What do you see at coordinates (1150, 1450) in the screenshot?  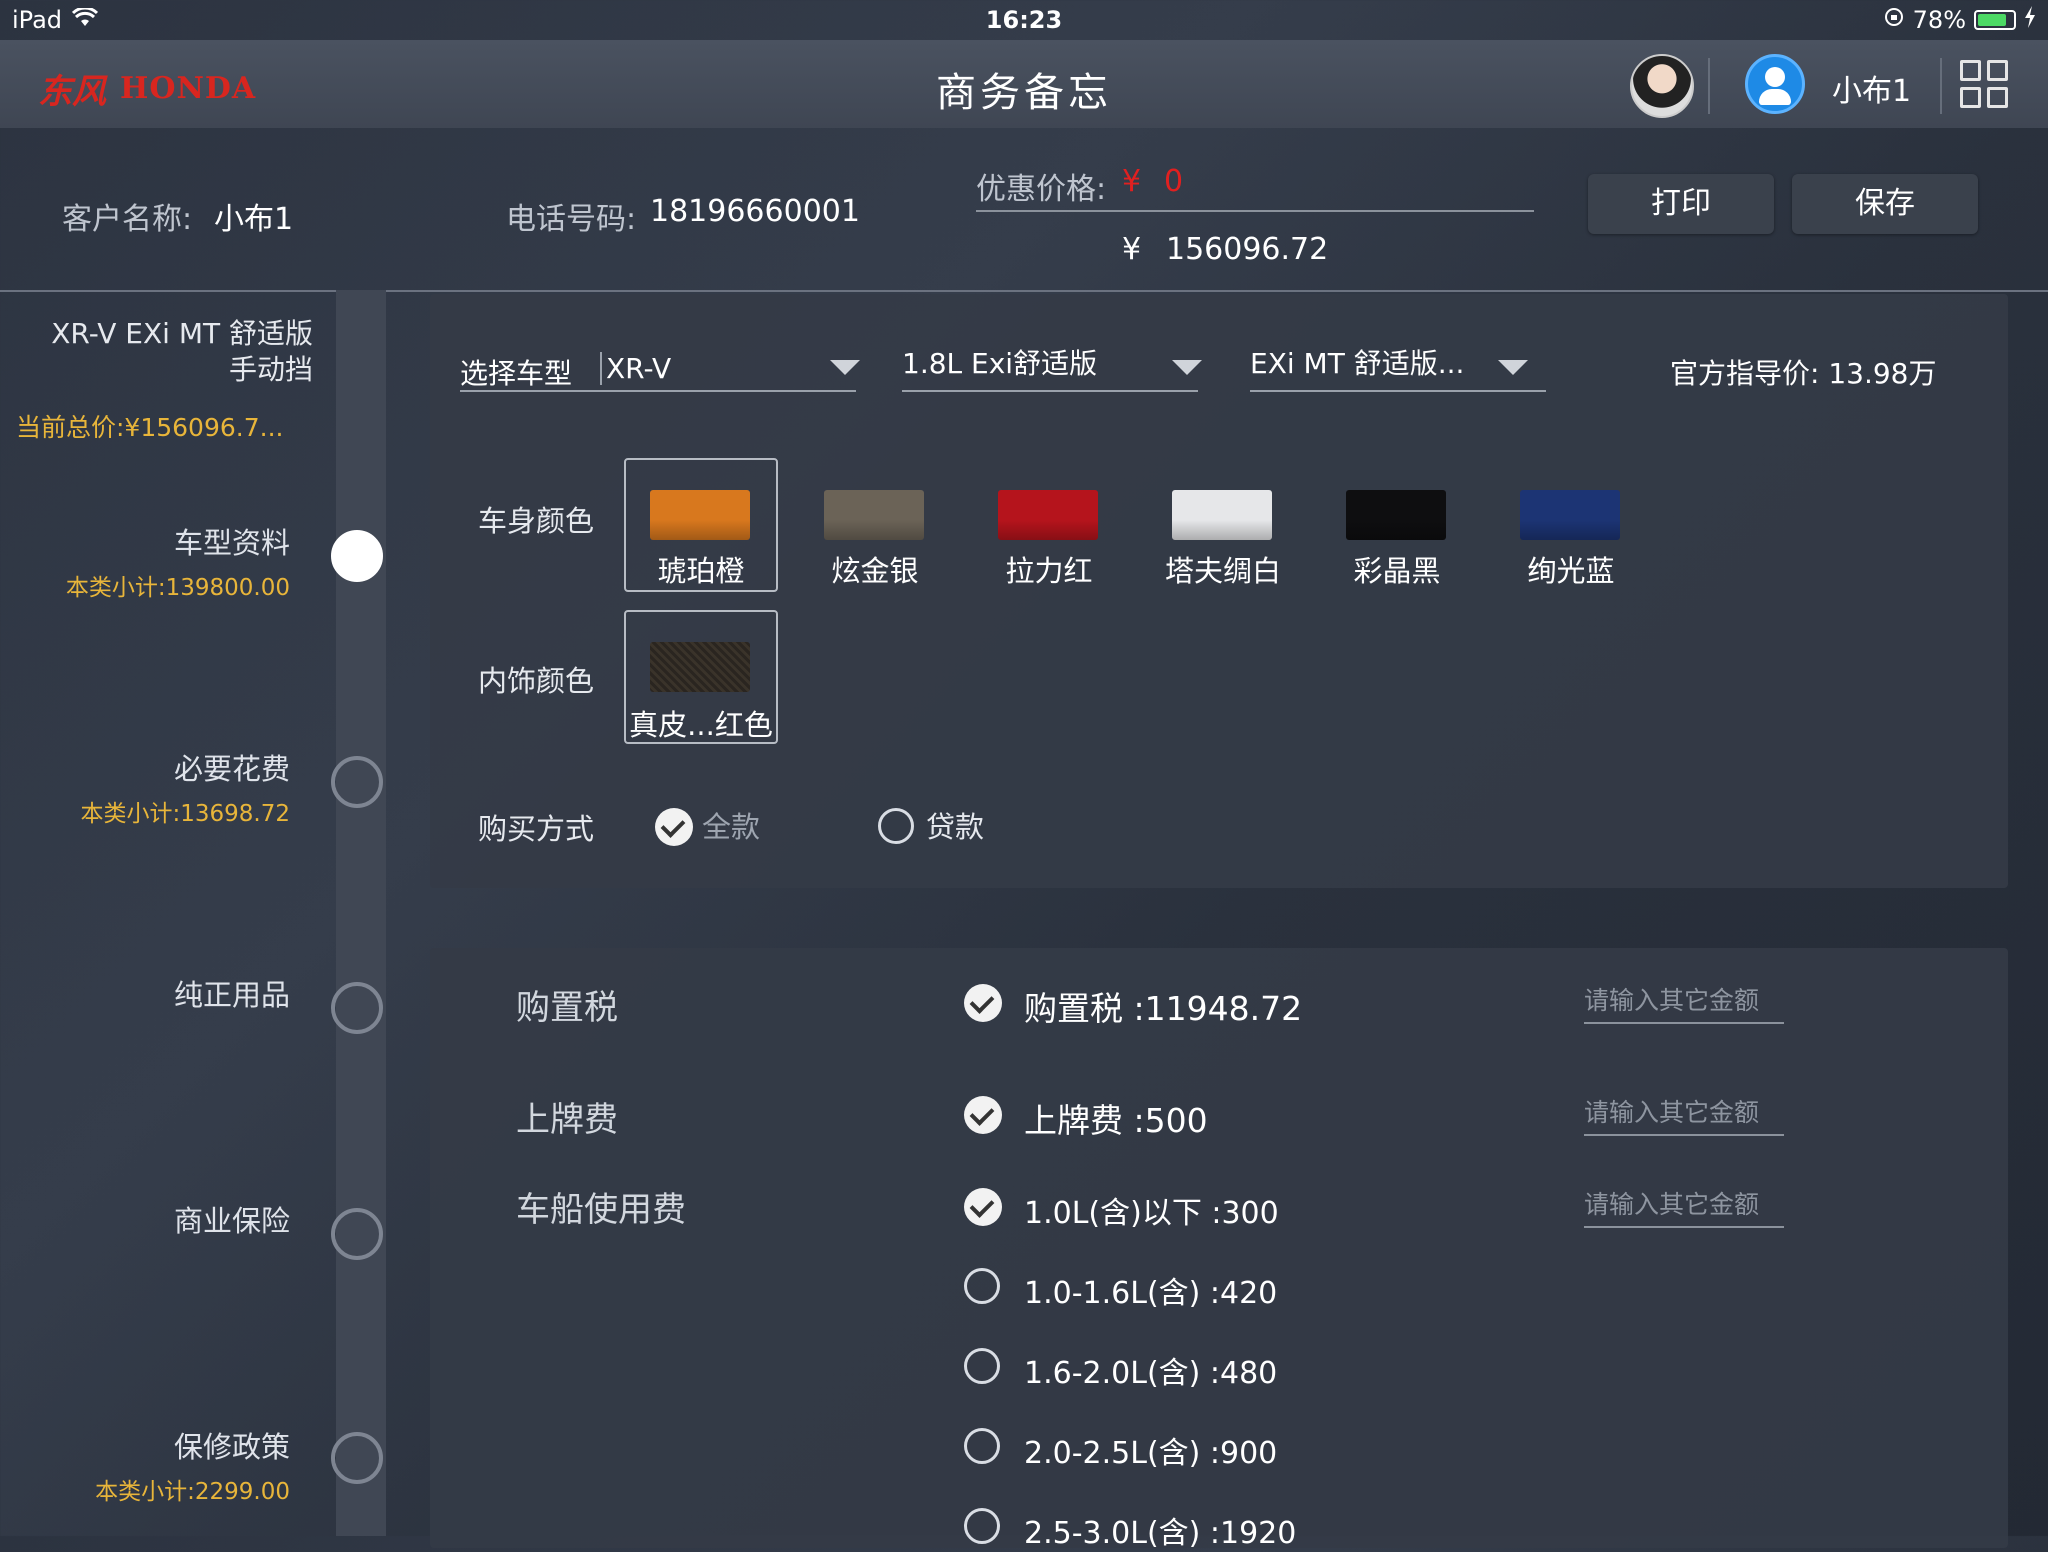 I see `vessel-option: 2.0-2.5L(含) :900` at bounding box center [1150, 1450].